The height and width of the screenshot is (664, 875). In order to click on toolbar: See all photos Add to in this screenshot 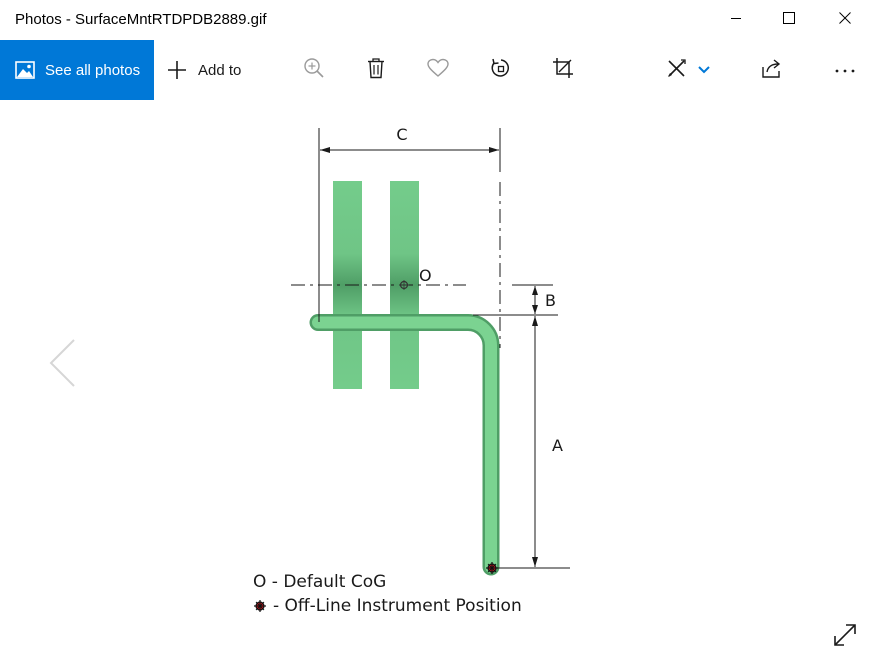, I will do `click(437, 70)`.